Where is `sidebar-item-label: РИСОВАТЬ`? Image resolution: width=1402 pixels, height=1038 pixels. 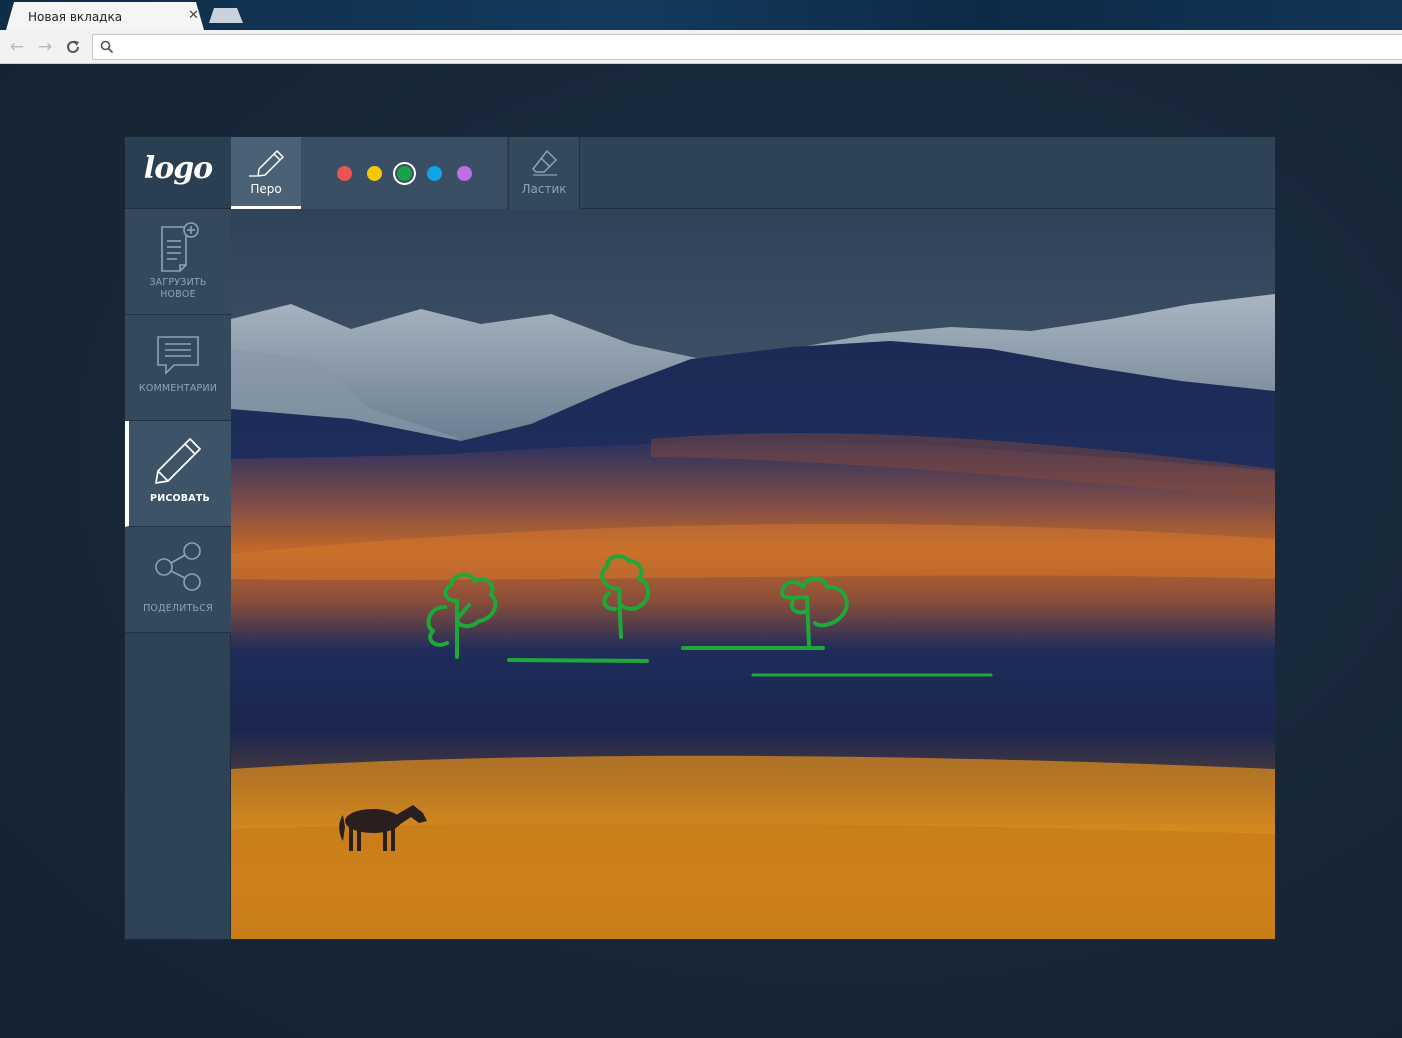 sidebar-item-label: РИСОВАТЬ is located at coordinates (180, 498).